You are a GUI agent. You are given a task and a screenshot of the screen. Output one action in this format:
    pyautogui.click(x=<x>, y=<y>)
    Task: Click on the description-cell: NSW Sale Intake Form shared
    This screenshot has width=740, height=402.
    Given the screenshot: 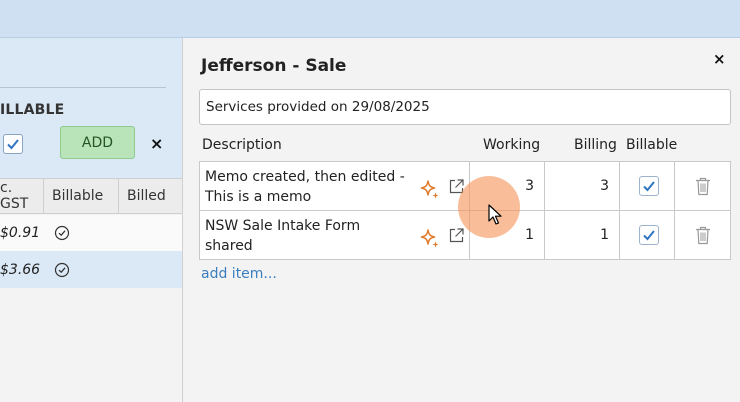 What is the action you would take?
    pyautogui.click(x=335, y=235)
    